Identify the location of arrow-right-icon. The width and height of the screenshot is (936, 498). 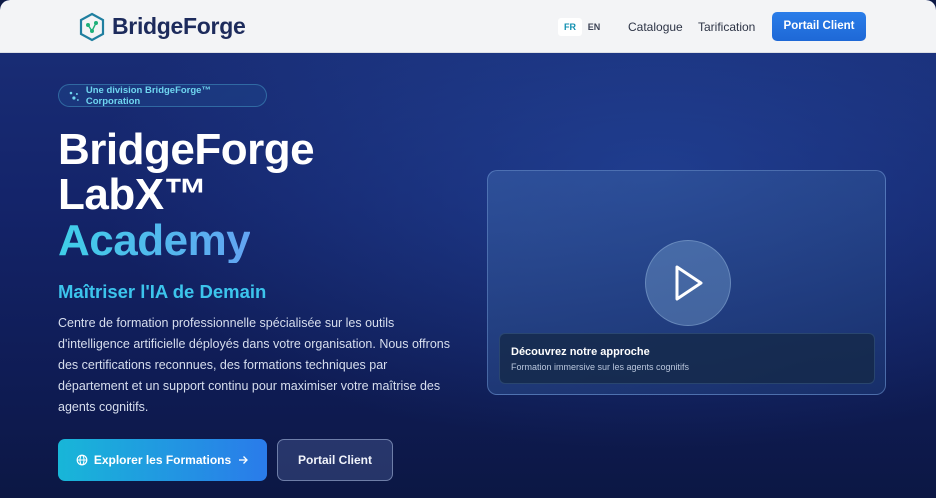
(244, 460).